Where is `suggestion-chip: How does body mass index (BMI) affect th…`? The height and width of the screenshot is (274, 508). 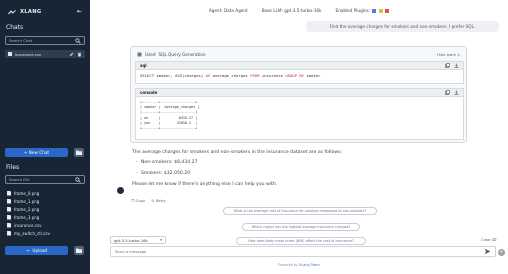 suggestion-chip: How does body mass index (BMI) affect th… is located at coordinates (301, 241).